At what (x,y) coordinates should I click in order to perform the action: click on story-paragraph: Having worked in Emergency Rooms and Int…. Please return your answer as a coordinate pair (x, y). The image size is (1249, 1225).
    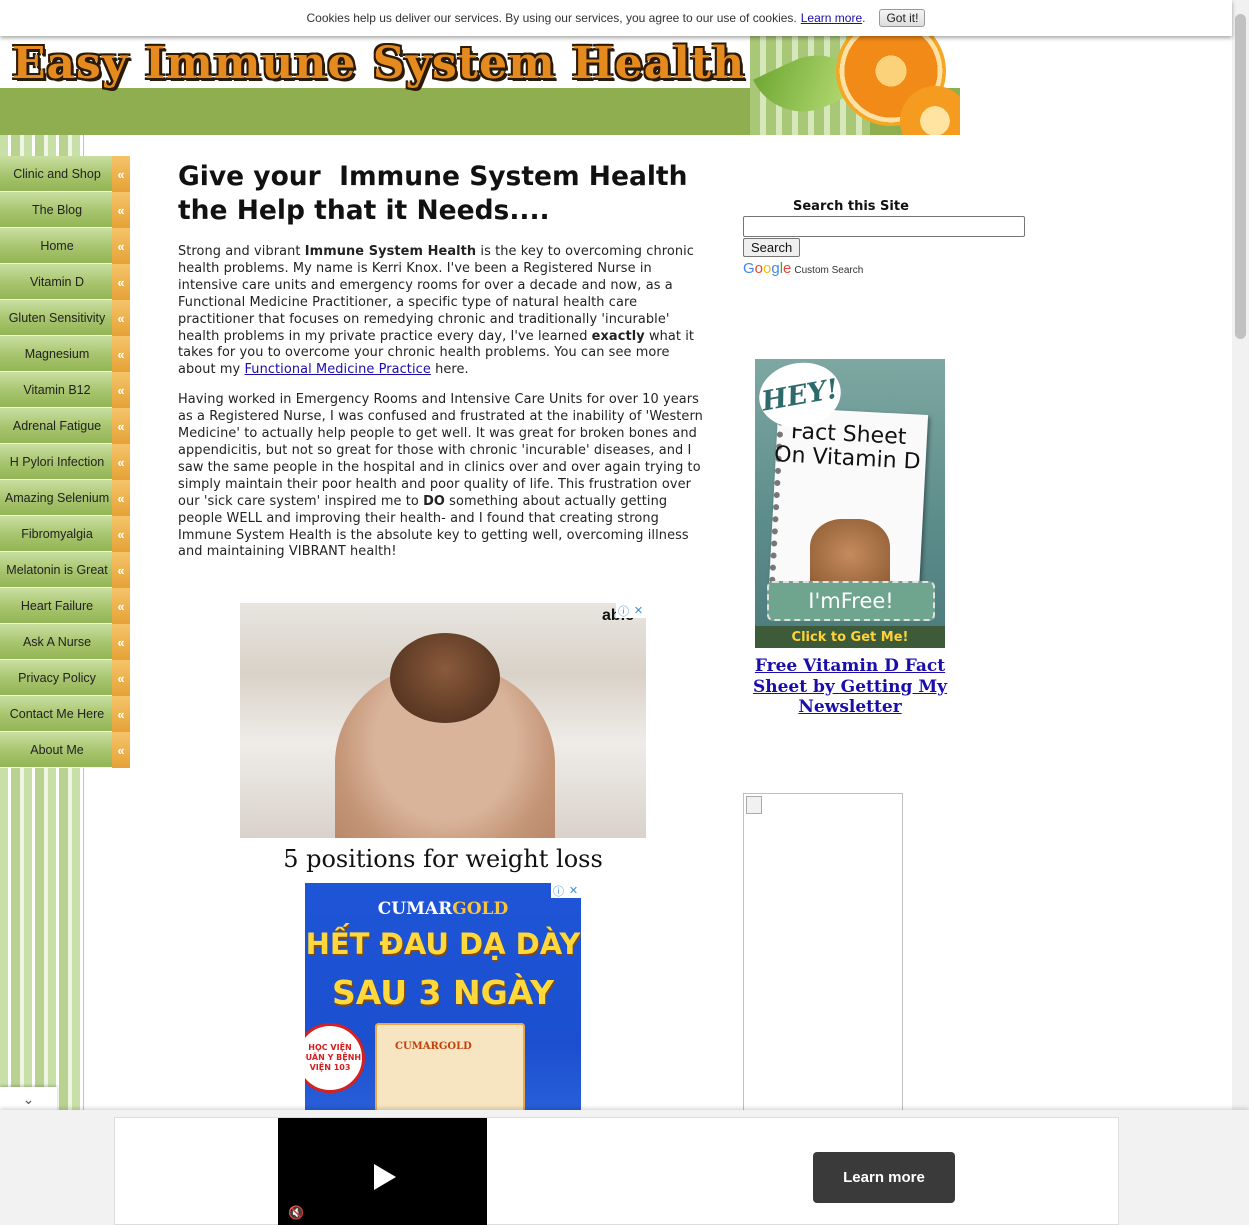
    Looking at the image, I should click on (443, 476).